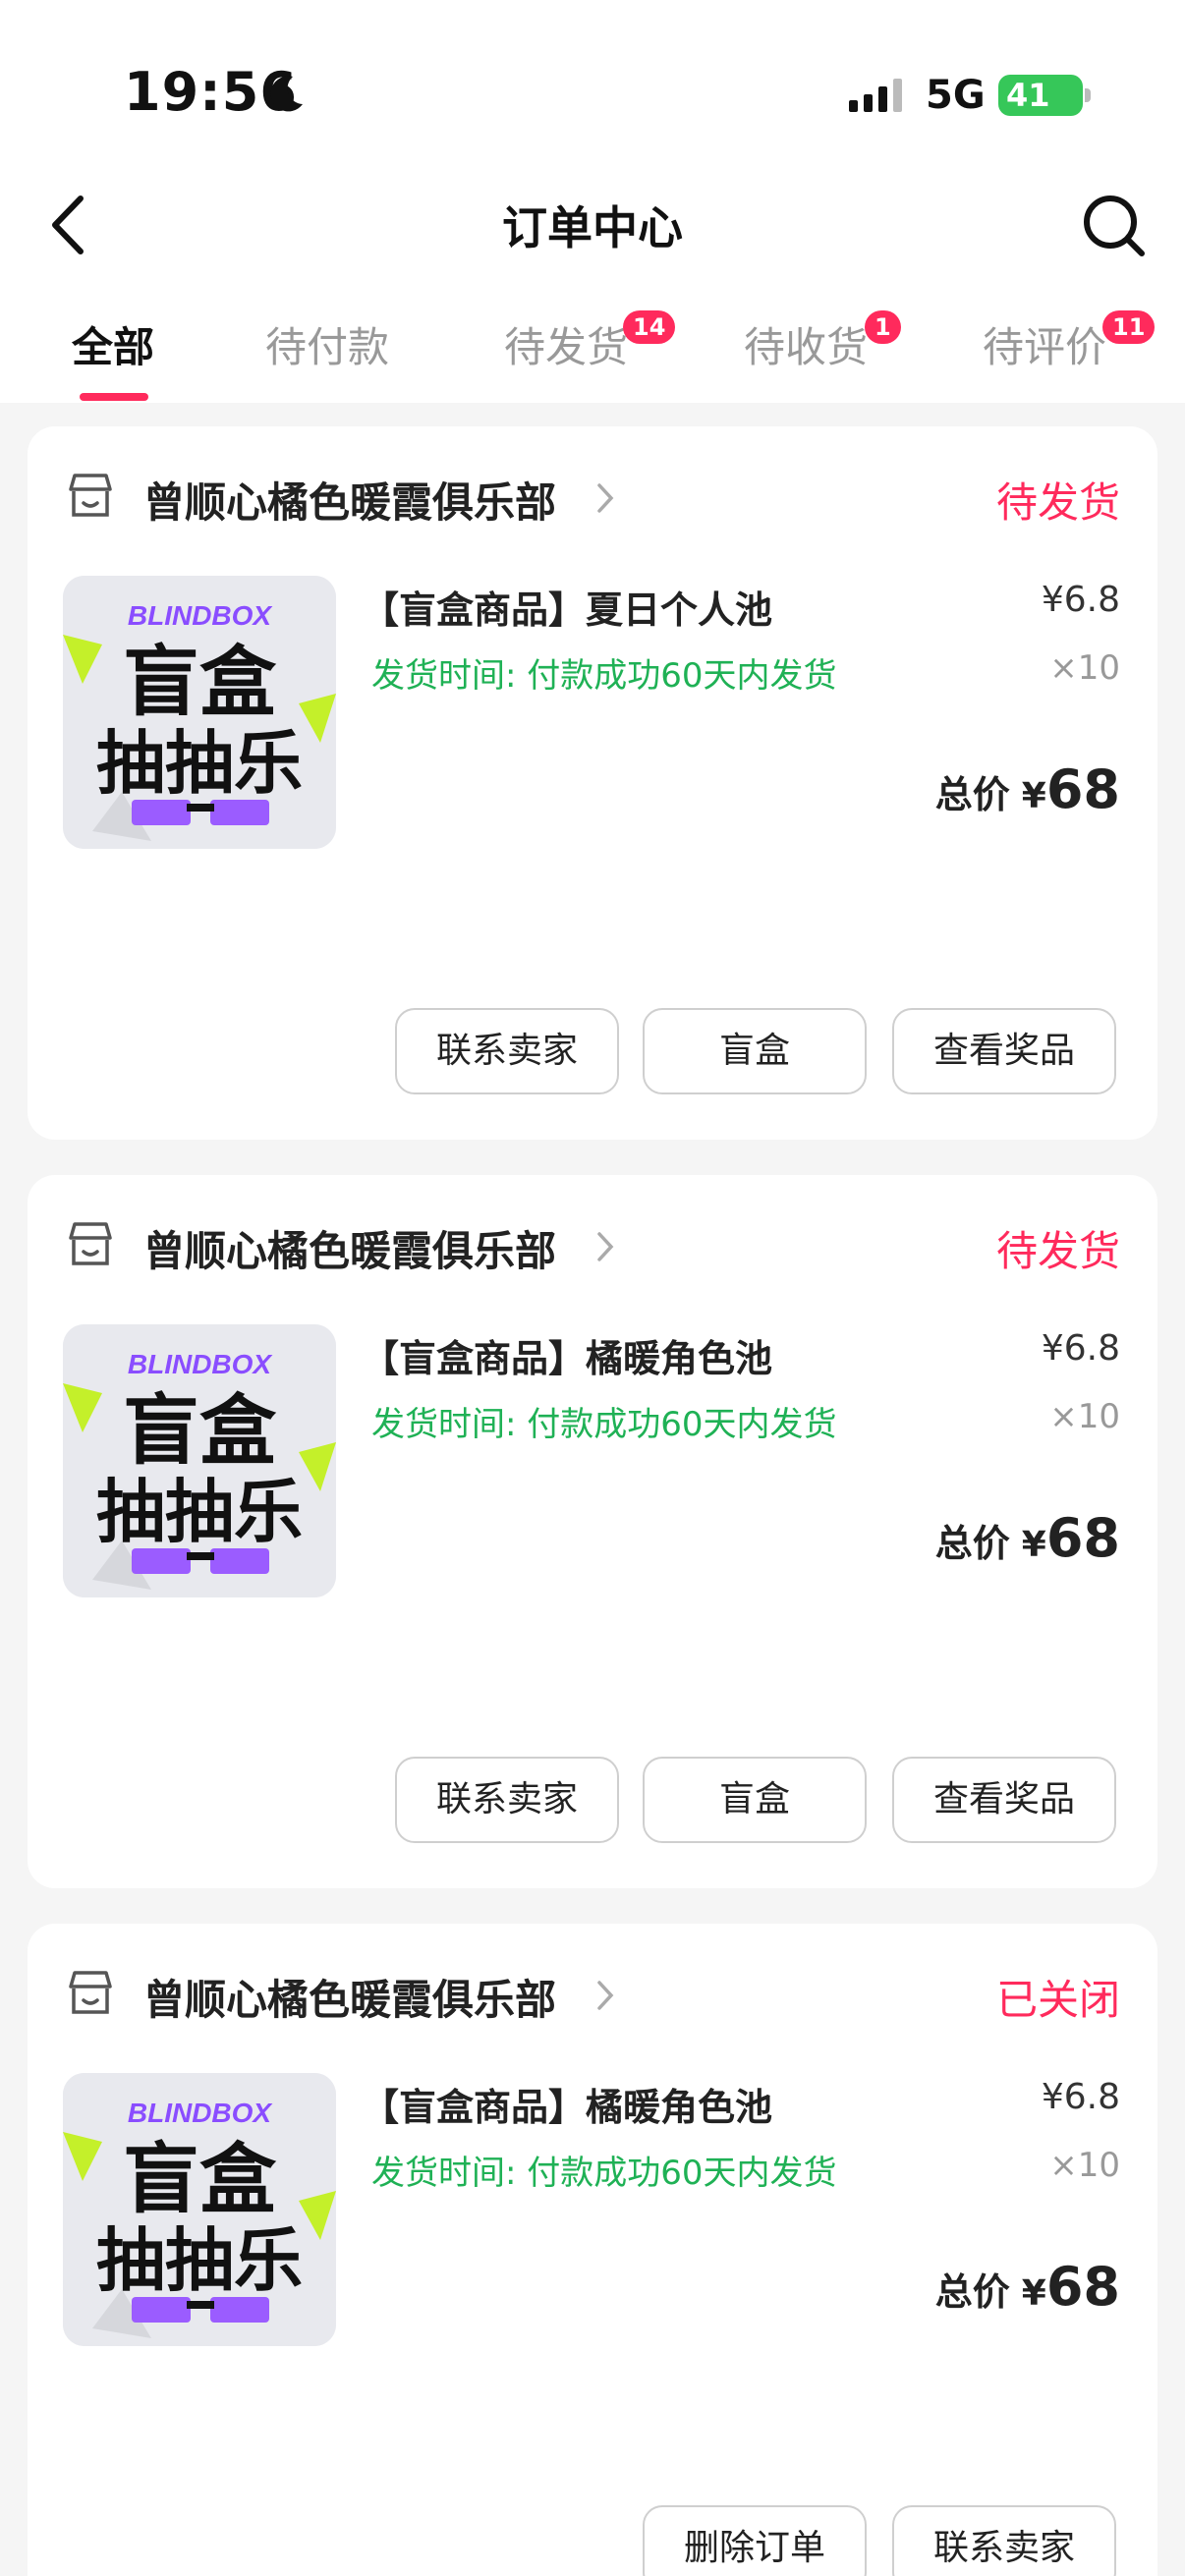 The width and height of the screenshot is (1185, 2576). What do you see at coordinates (566, 344) in the screenshot?
I see `tab-pending-shipment: 待发货` at bounding box center [566, 344].